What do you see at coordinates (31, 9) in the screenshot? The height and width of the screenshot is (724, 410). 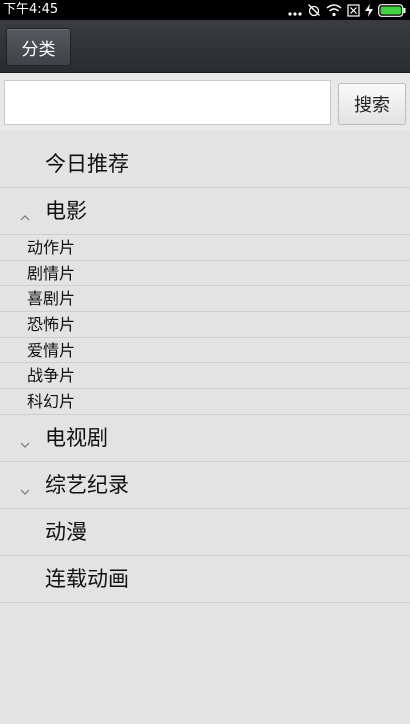 I see `status-time: 下午4:45` at bounding box center [31, 9].